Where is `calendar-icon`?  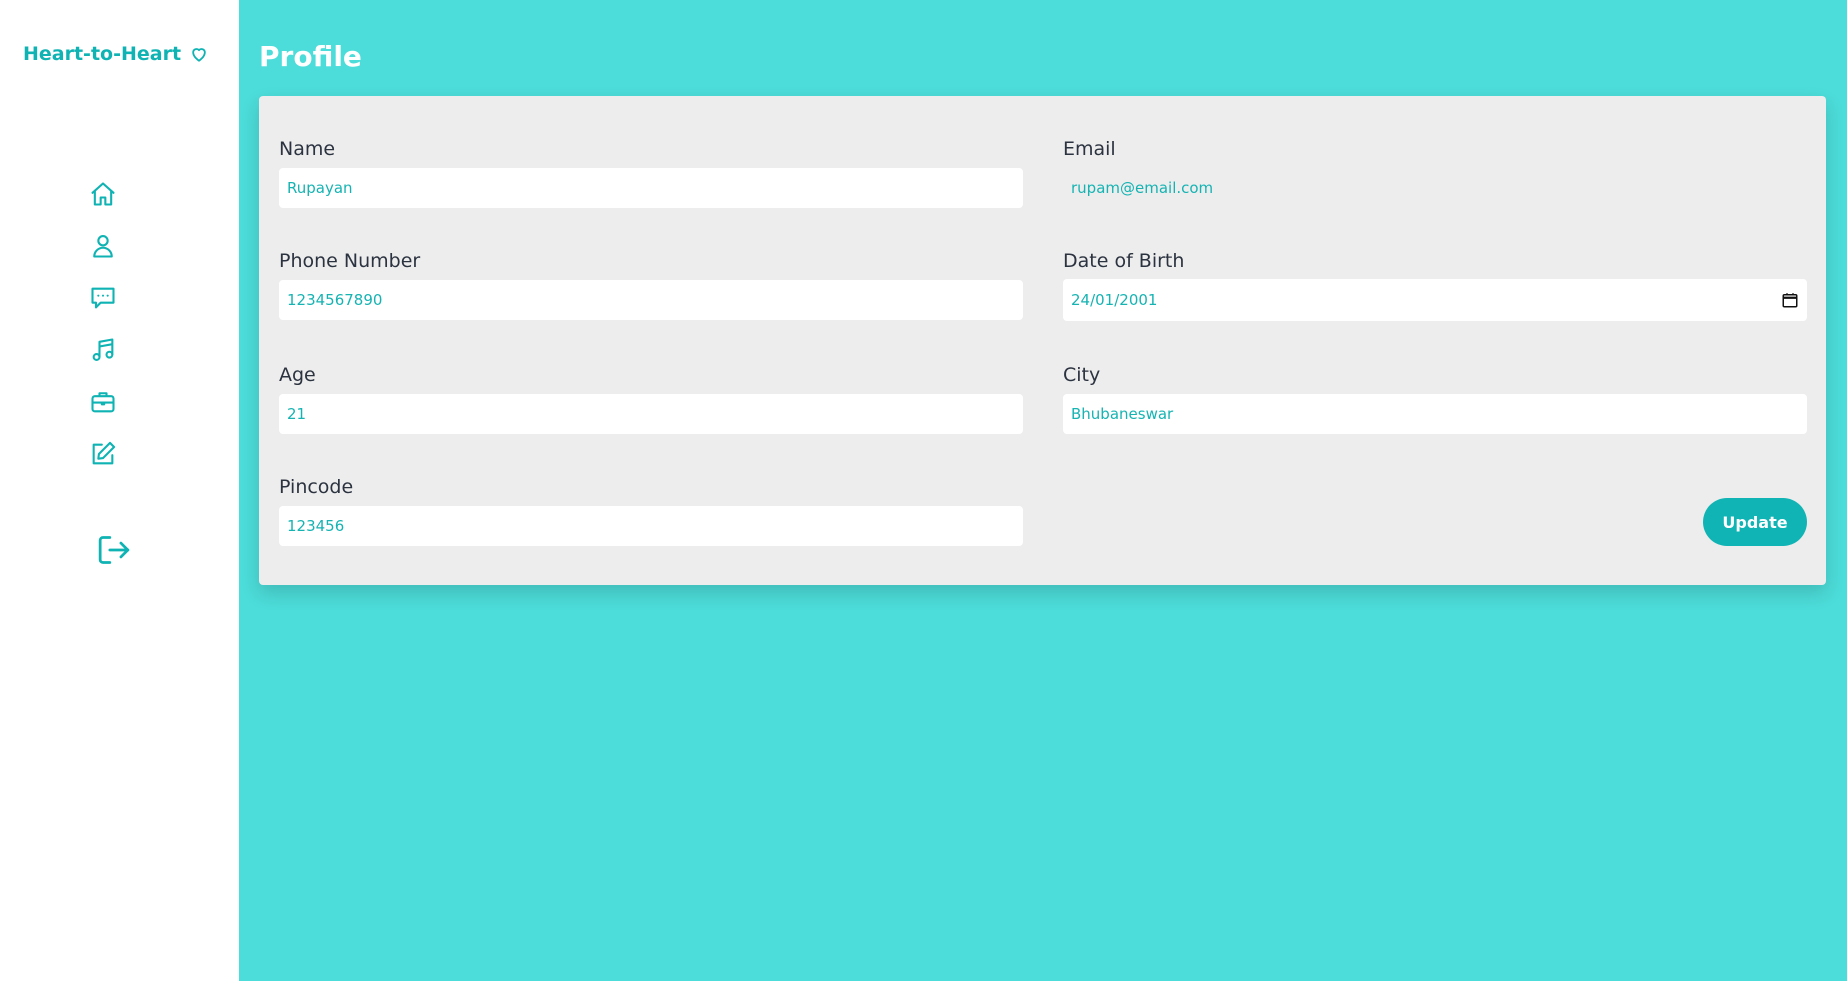 calendar-icon is located at coordinates (1790, 300).